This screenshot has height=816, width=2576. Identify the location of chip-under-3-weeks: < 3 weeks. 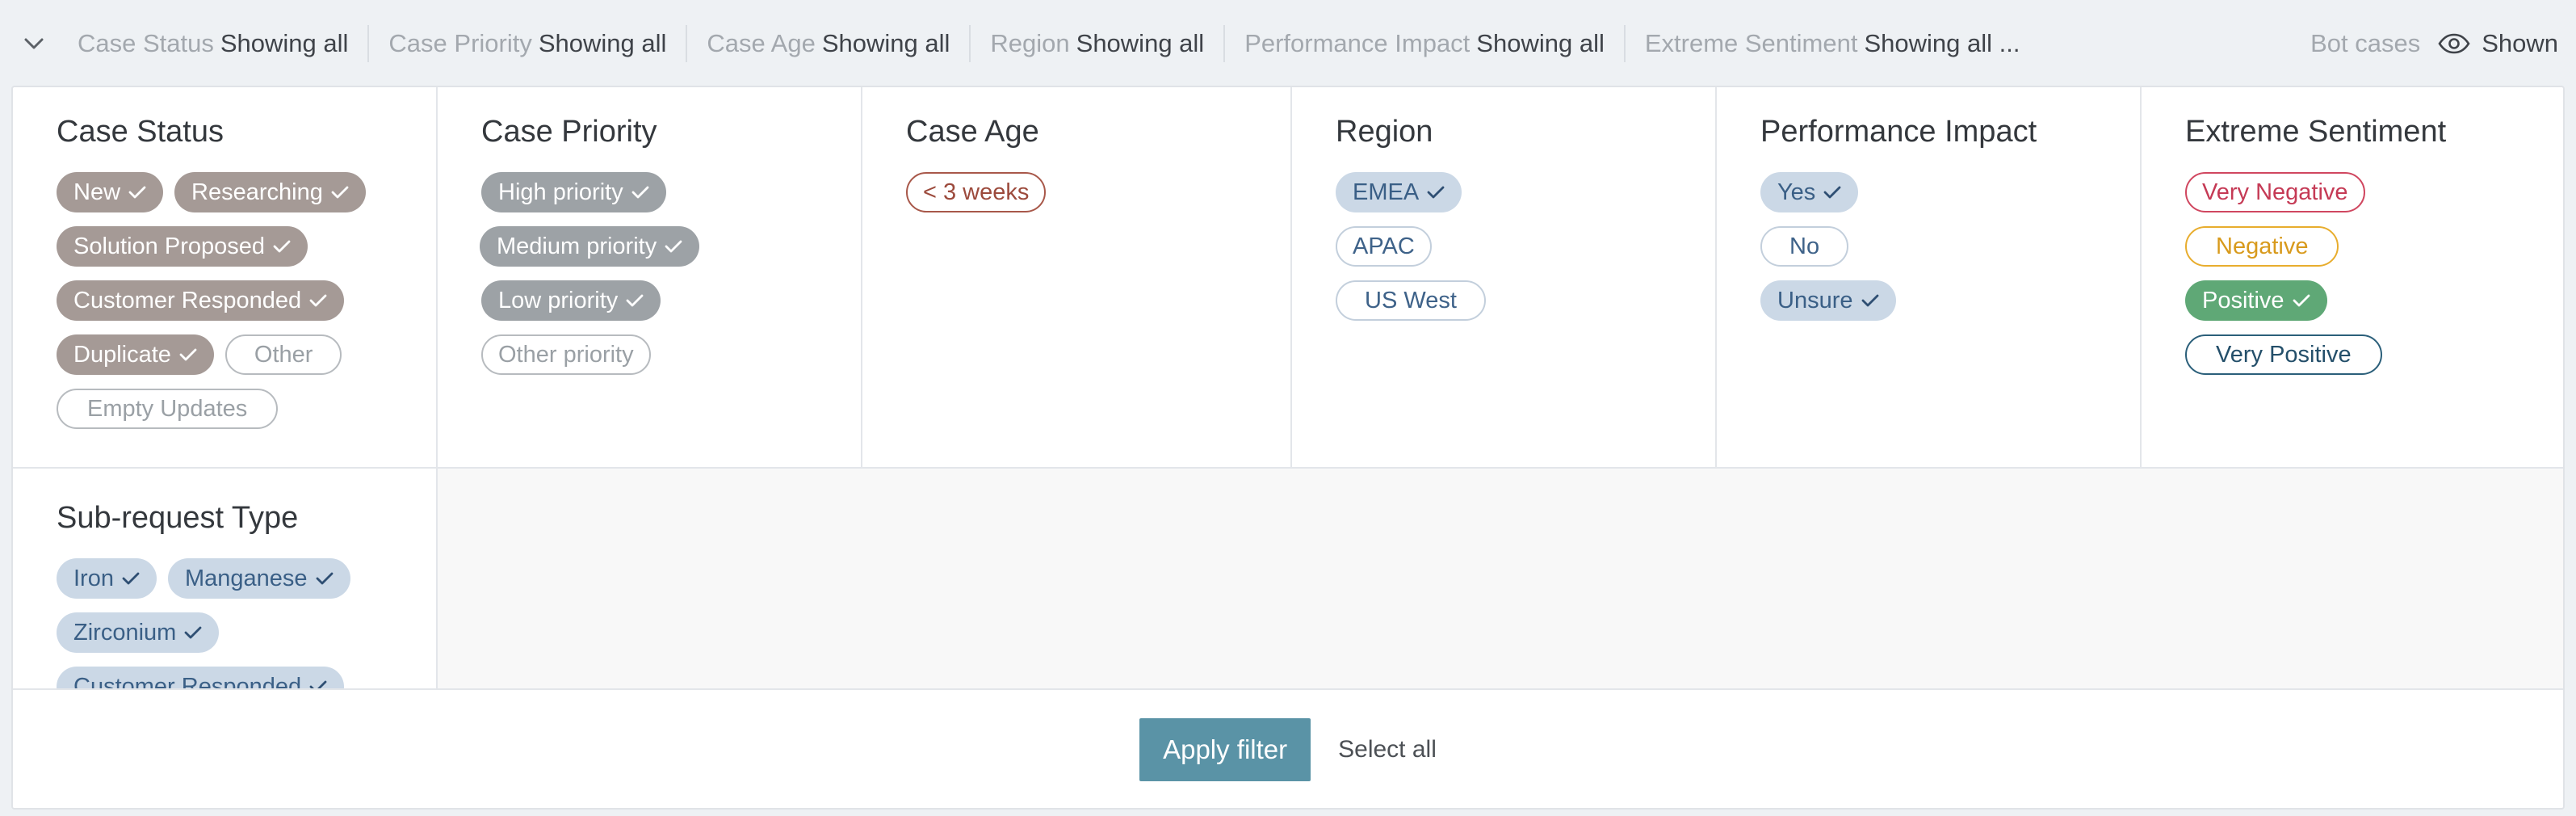
(976, 192).